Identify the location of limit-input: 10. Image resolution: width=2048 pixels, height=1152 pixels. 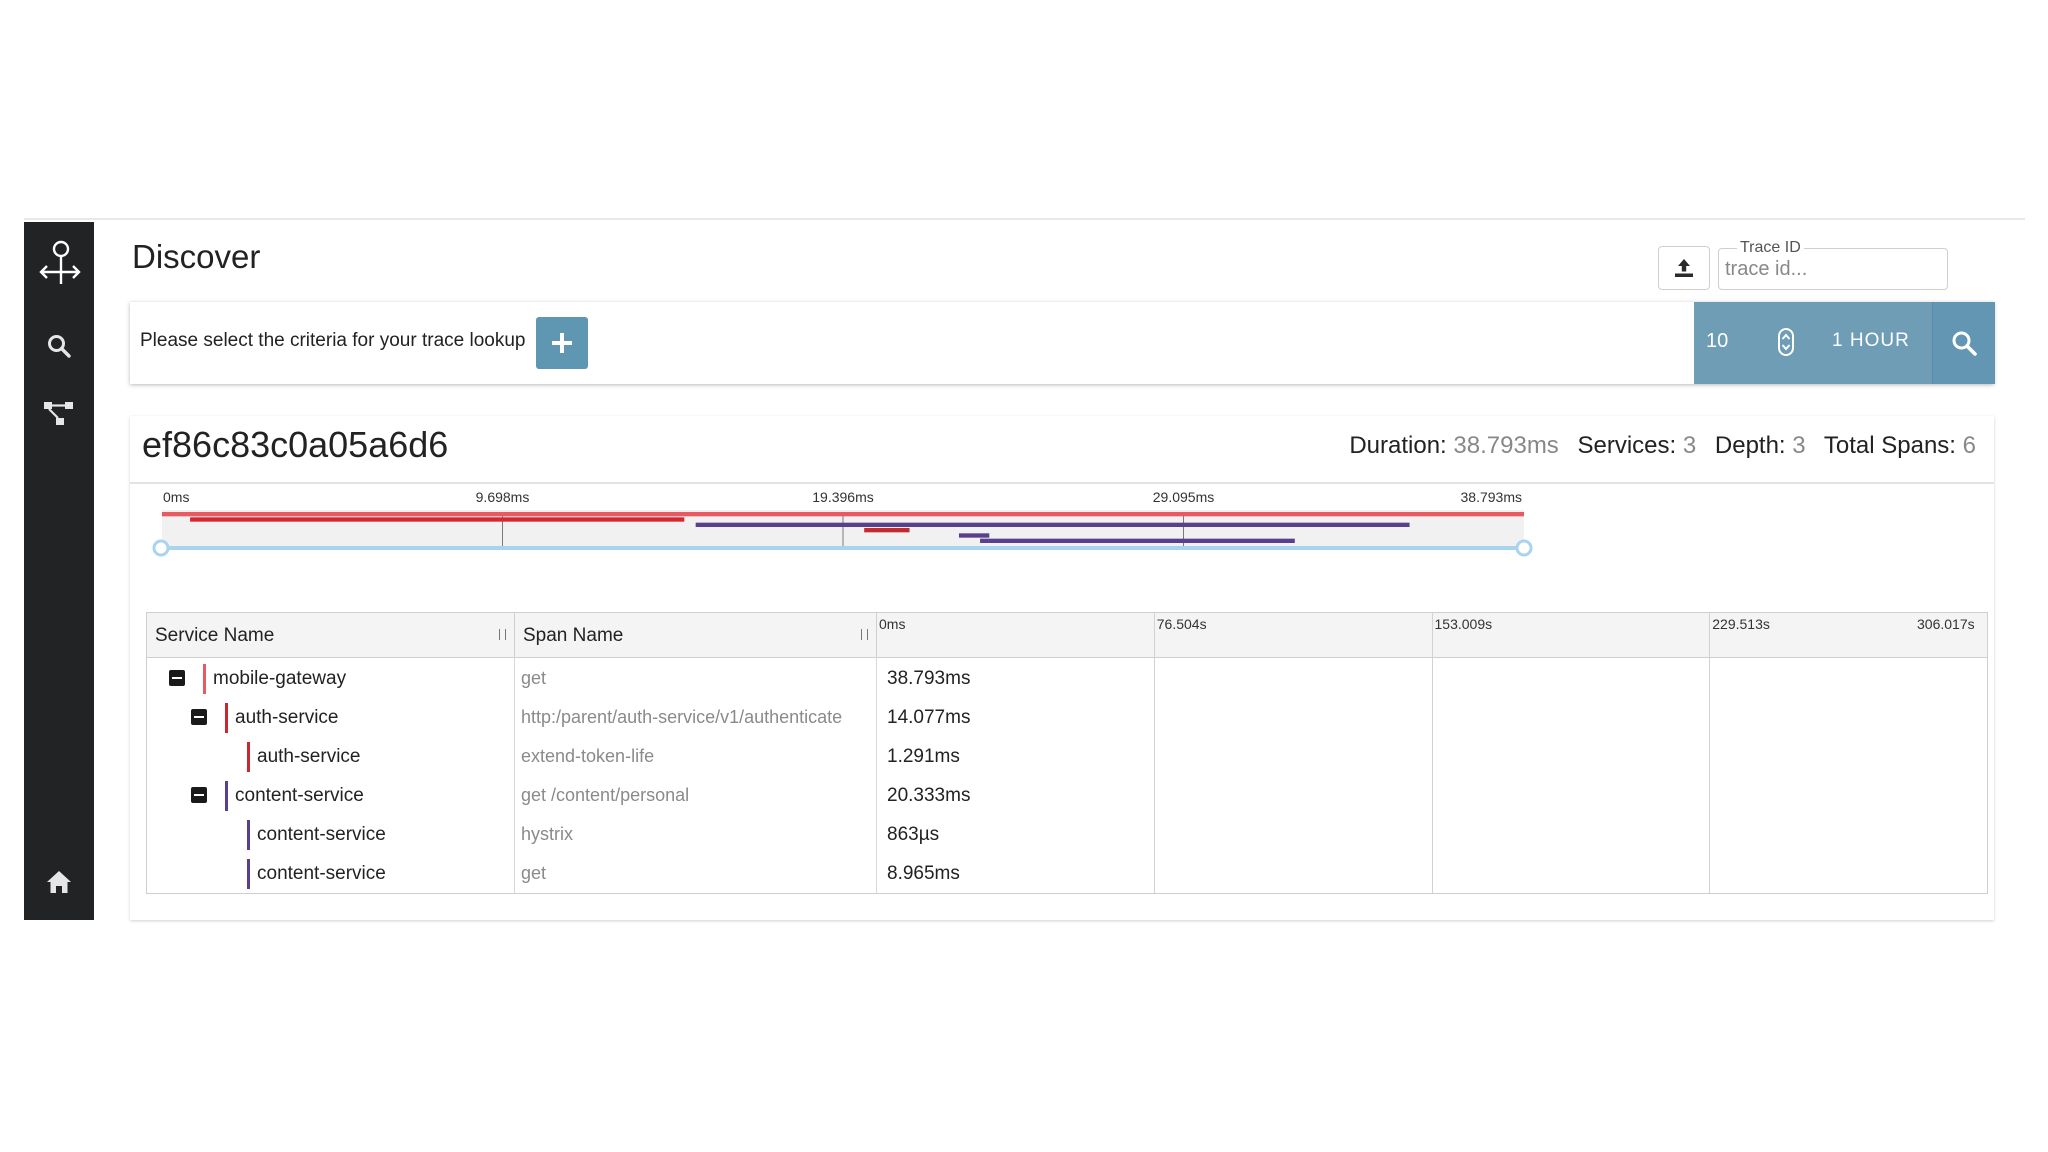
(1717, 341).